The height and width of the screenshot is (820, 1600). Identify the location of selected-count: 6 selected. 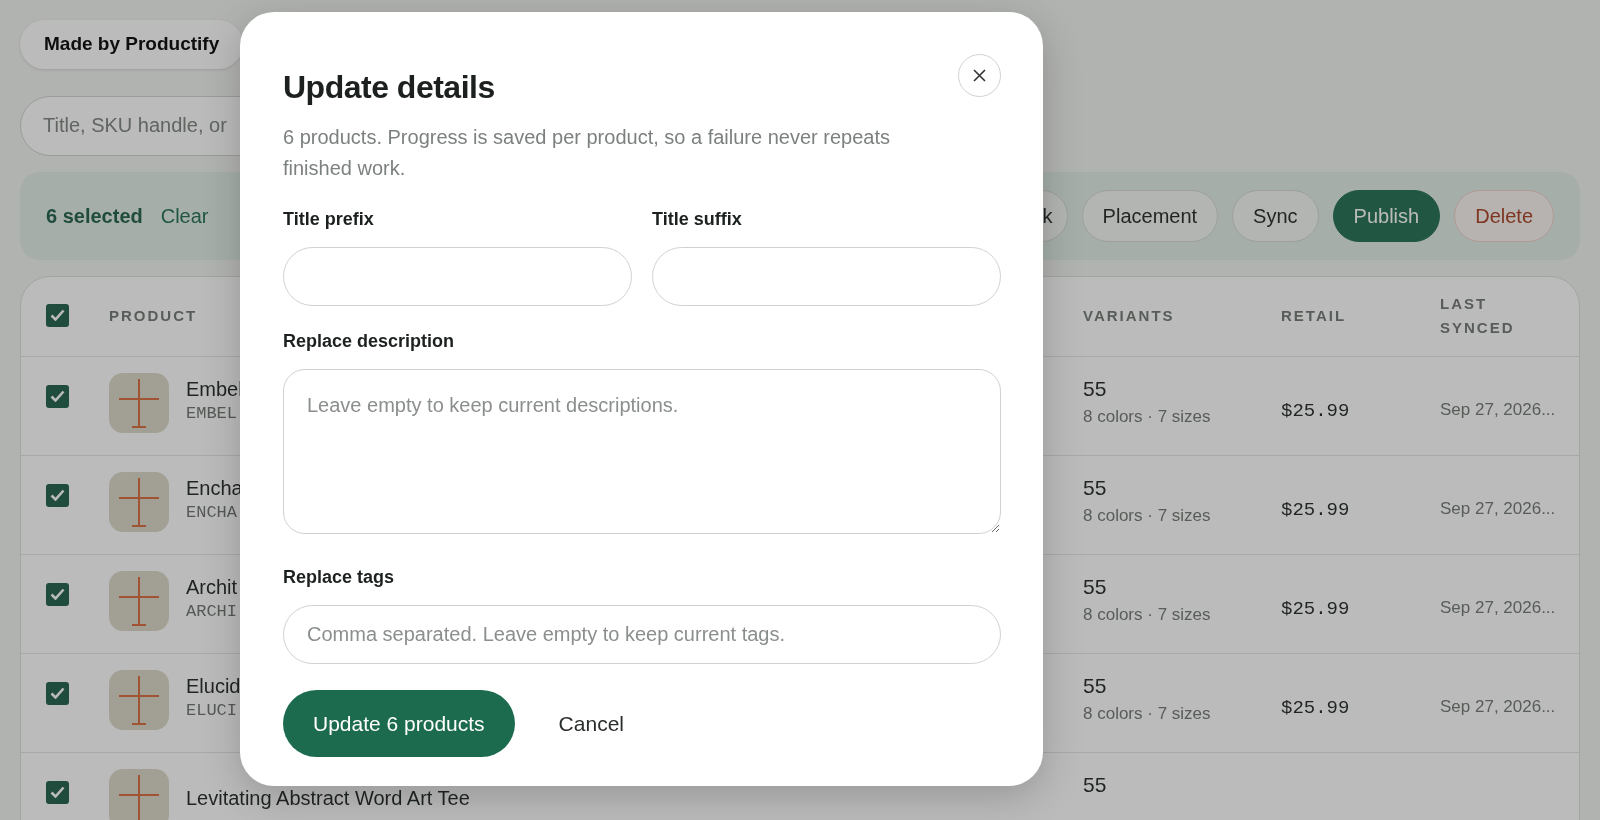
(94, 216).